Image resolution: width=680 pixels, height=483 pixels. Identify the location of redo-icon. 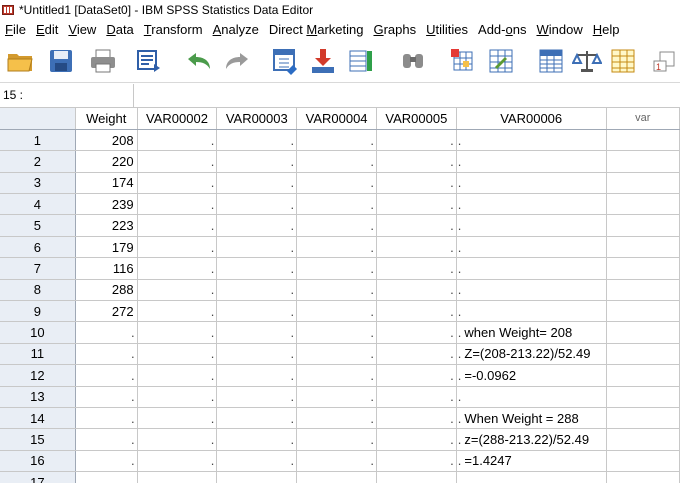
(237, 61).